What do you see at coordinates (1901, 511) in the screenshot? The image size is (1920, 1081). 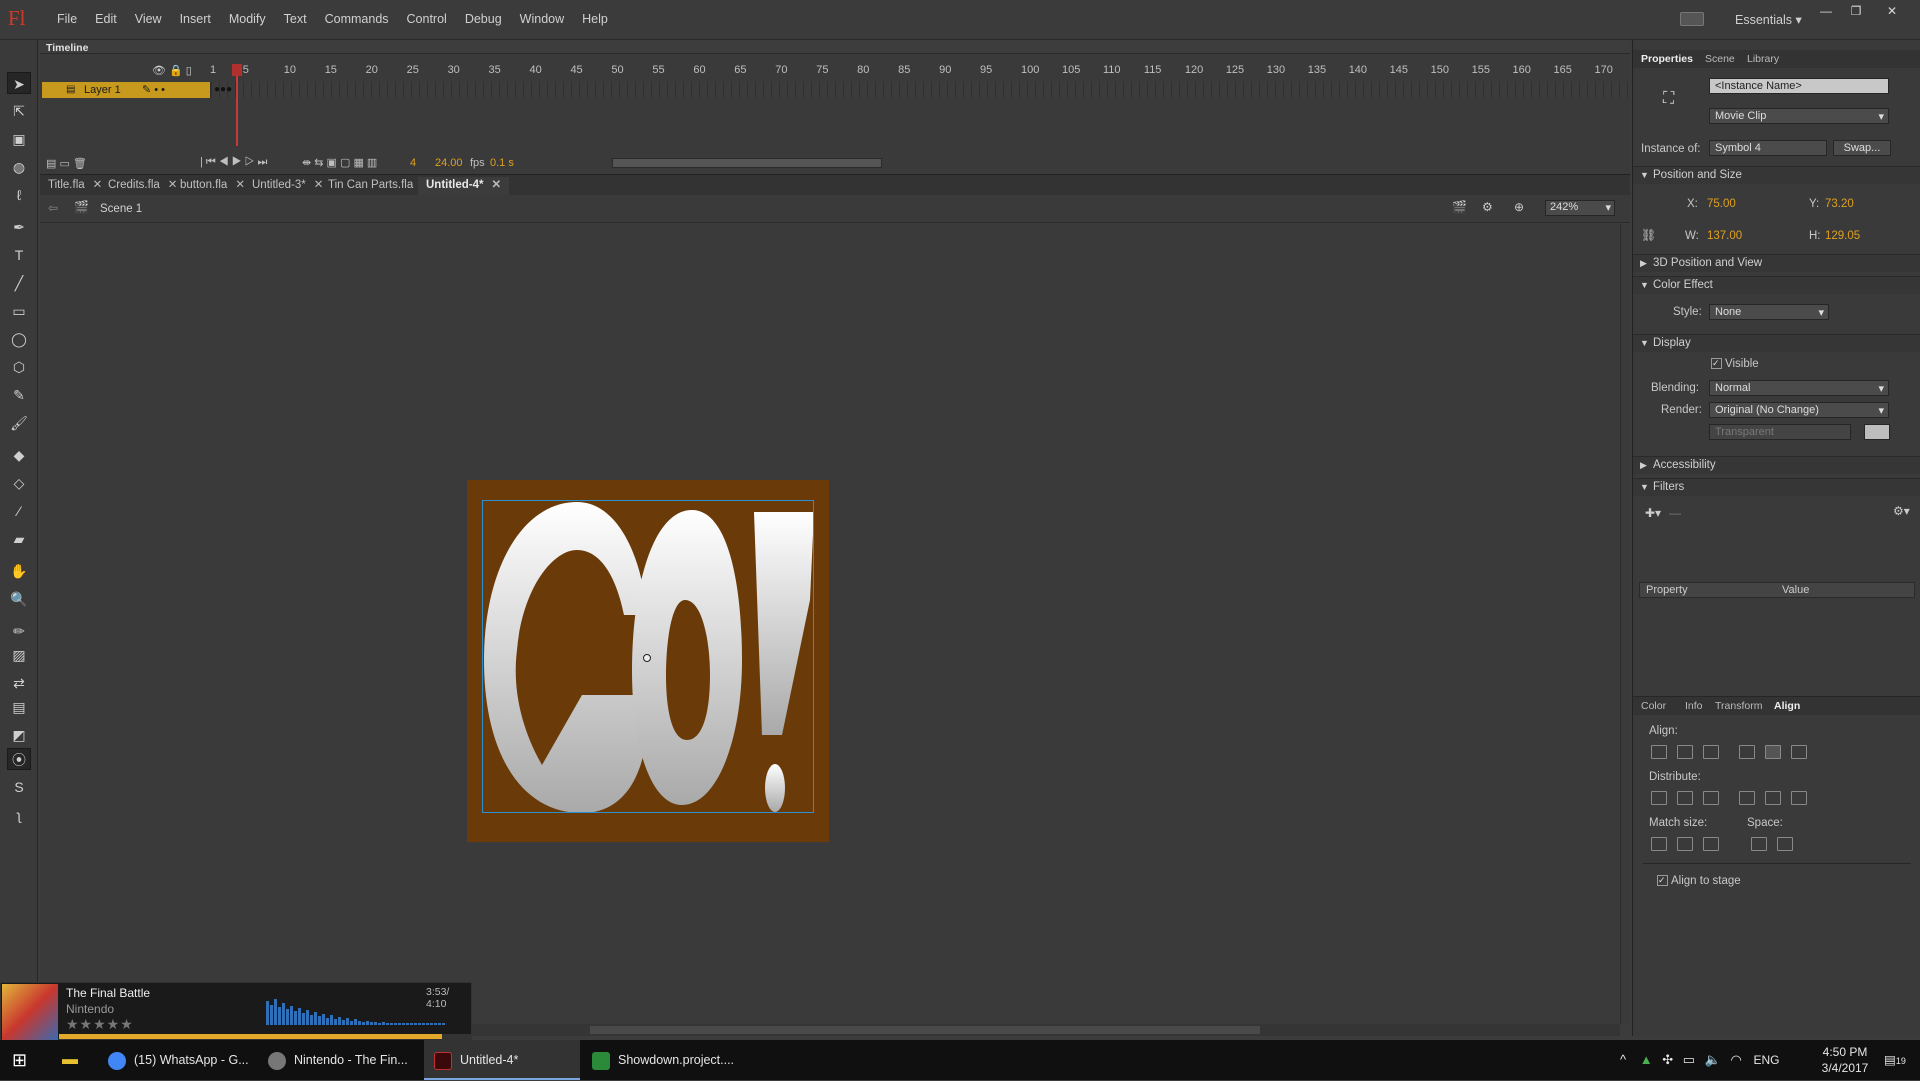 I see `filter-settings-icon: ⚙▾` at bounding box center [1901, 511].